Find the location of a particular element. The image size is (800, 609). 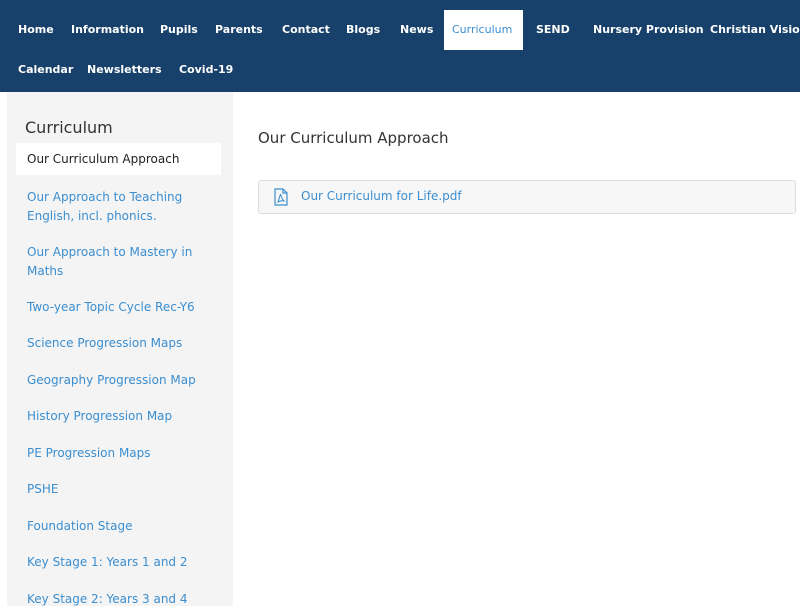

sidebar-item-history-map: History Progression Map is located at coordinates (127, 416).